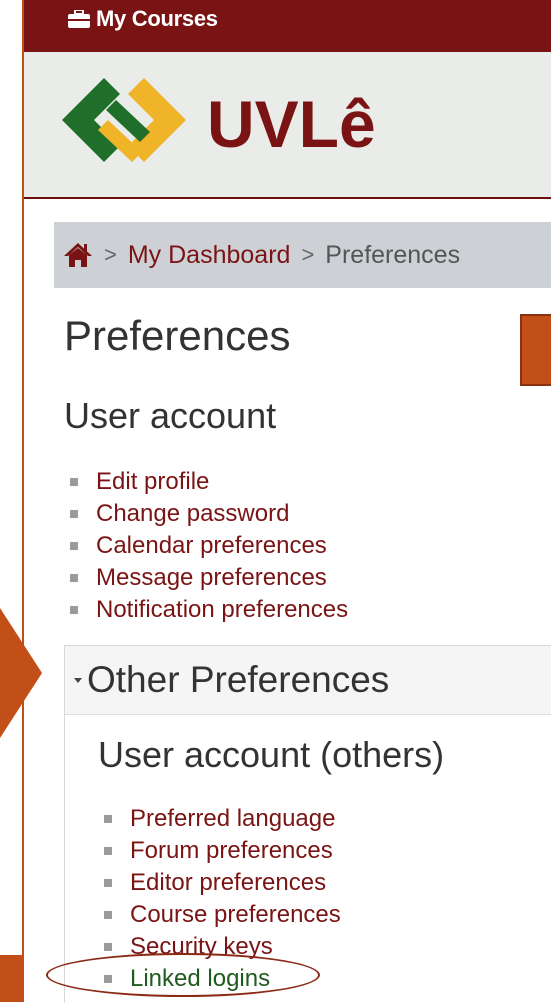 The height and width of the screenshot is (1003, 551). Describe the element at coordinates (271, 754) in the screenshot. I see `section-heading-user-account-others: User account (others)` at that location.